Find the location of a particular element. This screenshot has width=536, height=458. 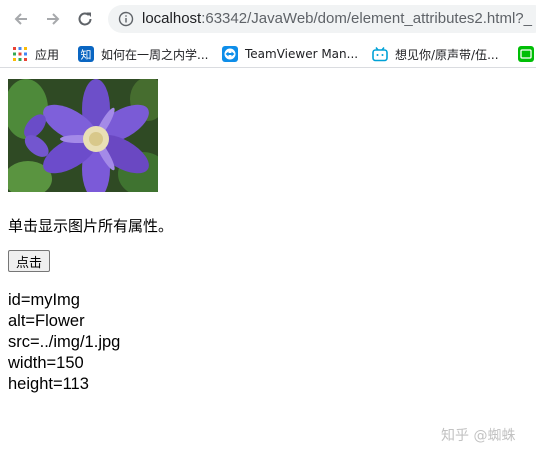

bookmark-label: 应用 is located at coordinates (47, 54).